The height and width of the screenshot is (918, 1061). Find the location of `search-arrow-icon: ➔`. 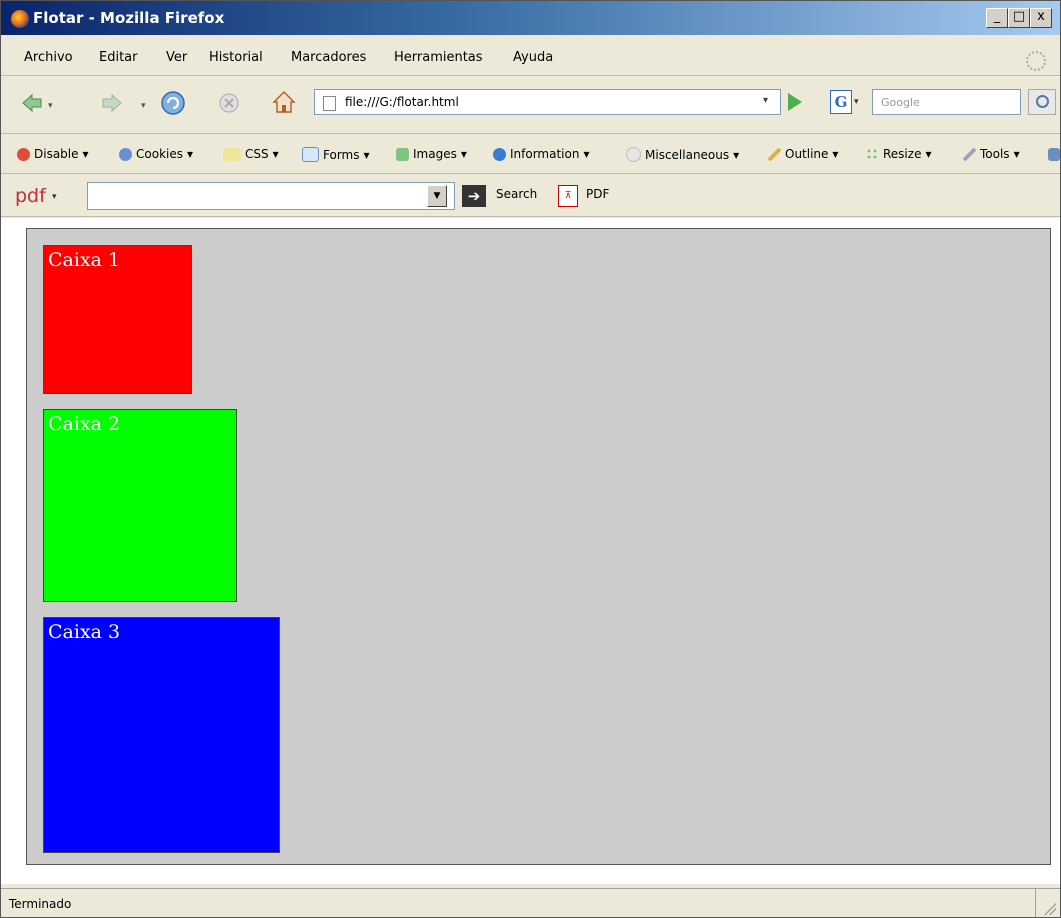

search-arrow-icon: ➔ is located at coordinates (474, 196).